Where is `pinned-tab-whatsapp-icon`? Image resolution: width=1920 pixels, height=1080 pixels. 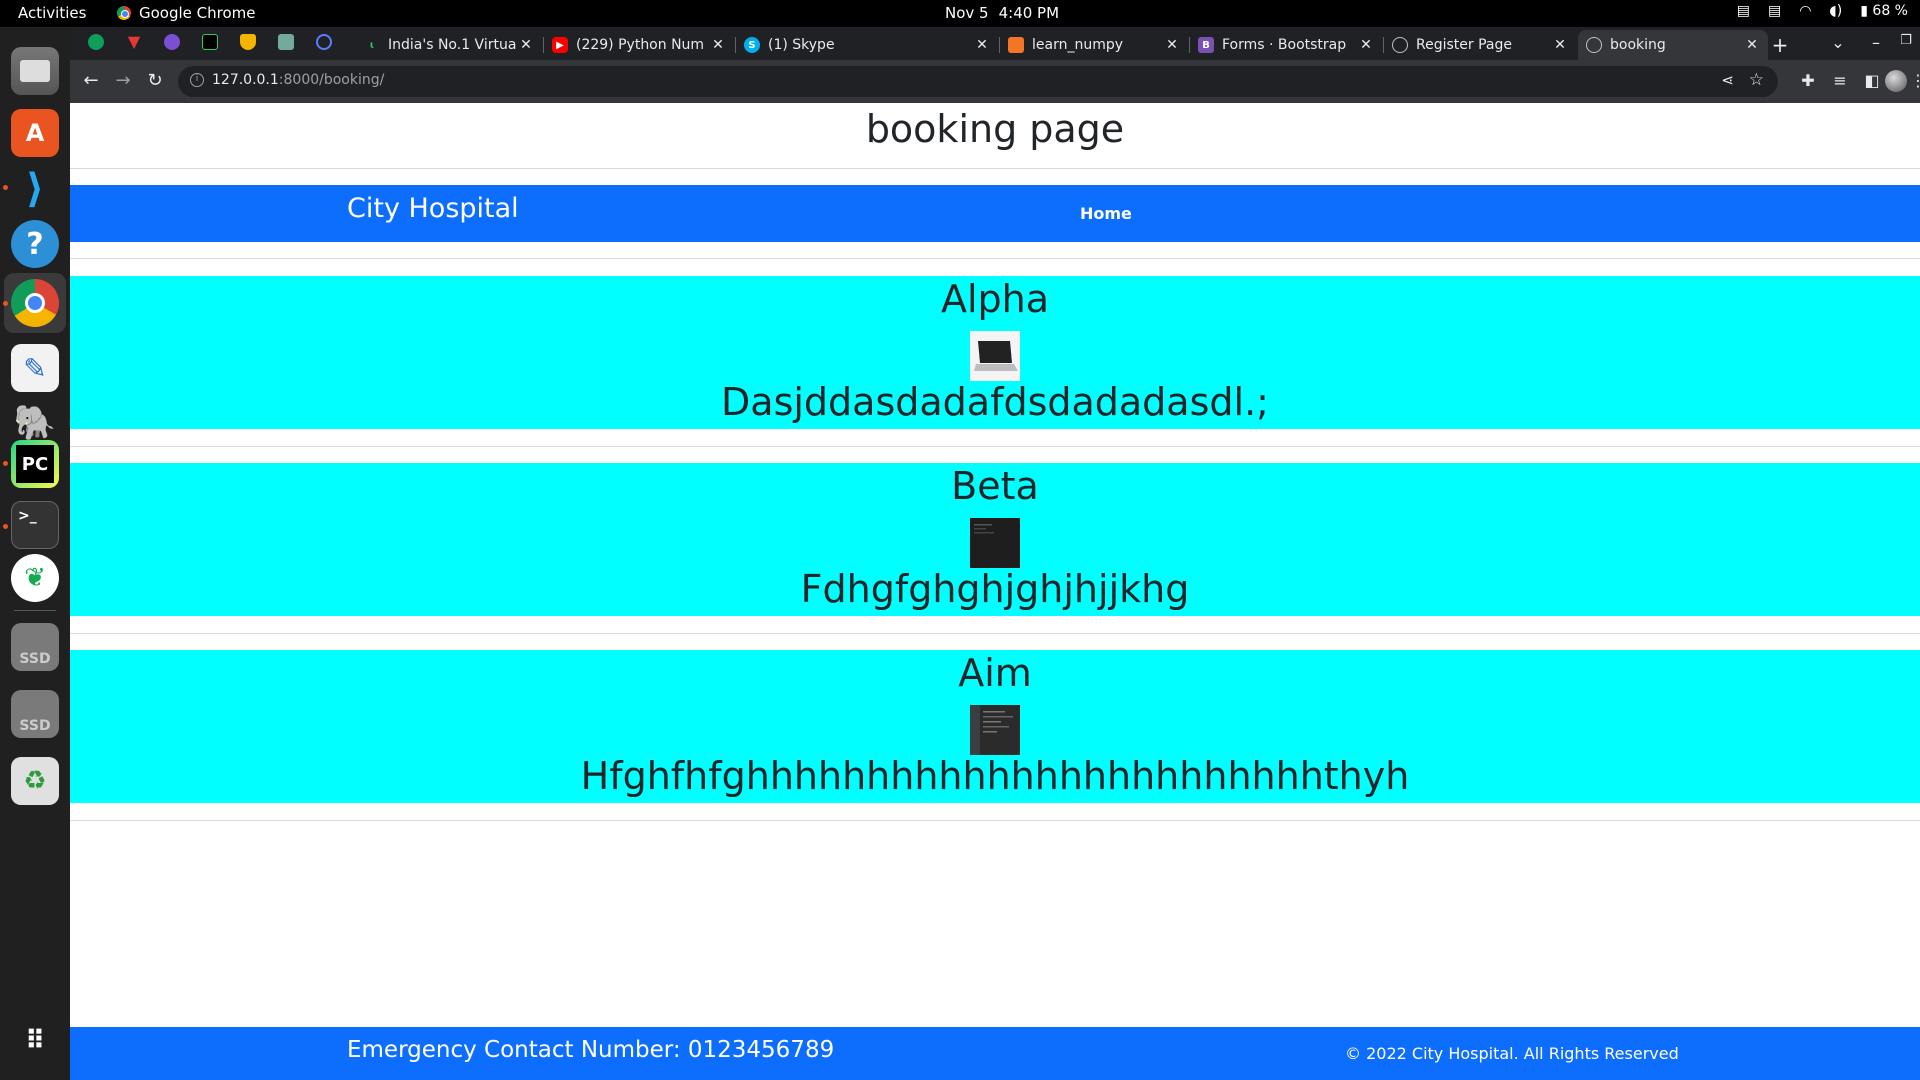
pinned-tab-whatsapp-icon is located at coordinates (96, 42).